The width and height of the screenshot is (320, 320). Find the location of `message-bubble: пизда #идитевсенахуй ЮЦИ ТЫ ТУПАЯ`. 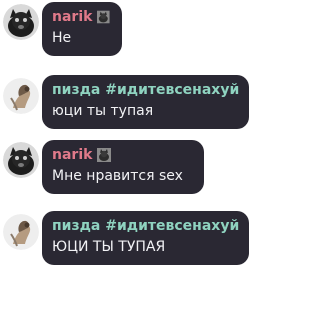

message-bubble: пизда #идитевсенахуй ЮЦИ ТЫ ТУПАЯ is located at coordinates (145, 238).